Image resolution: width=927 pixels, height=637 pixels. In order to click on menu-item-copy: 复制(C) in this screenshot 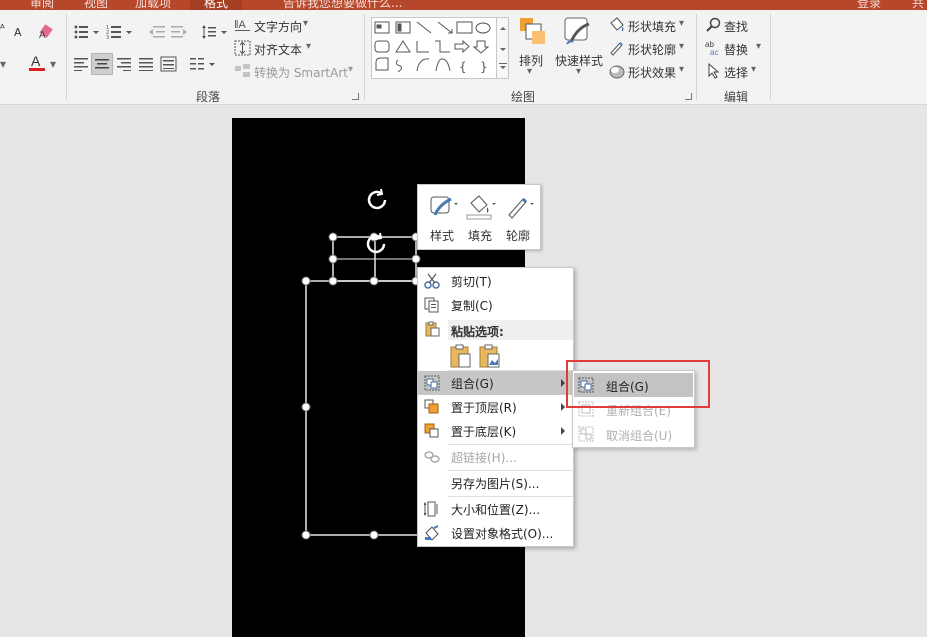, I will do `click(495, 305)`.